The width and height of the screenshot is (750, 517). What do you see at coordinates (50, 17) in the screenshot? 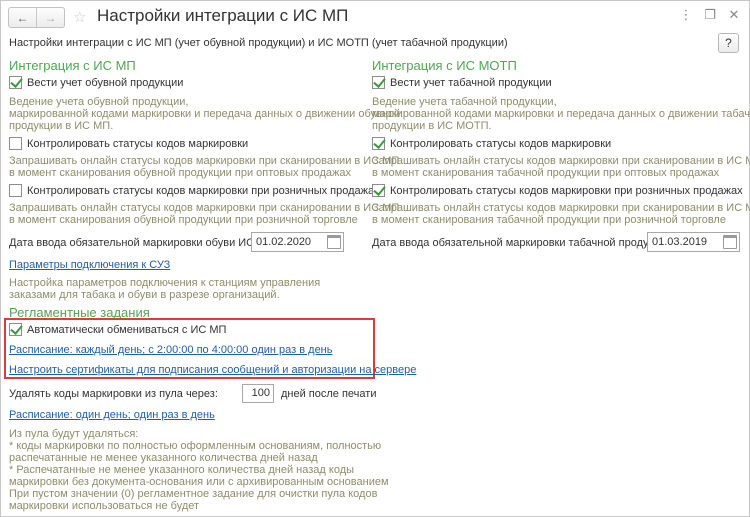
I see `forward-icon: →` at bounding box center [50, 17].